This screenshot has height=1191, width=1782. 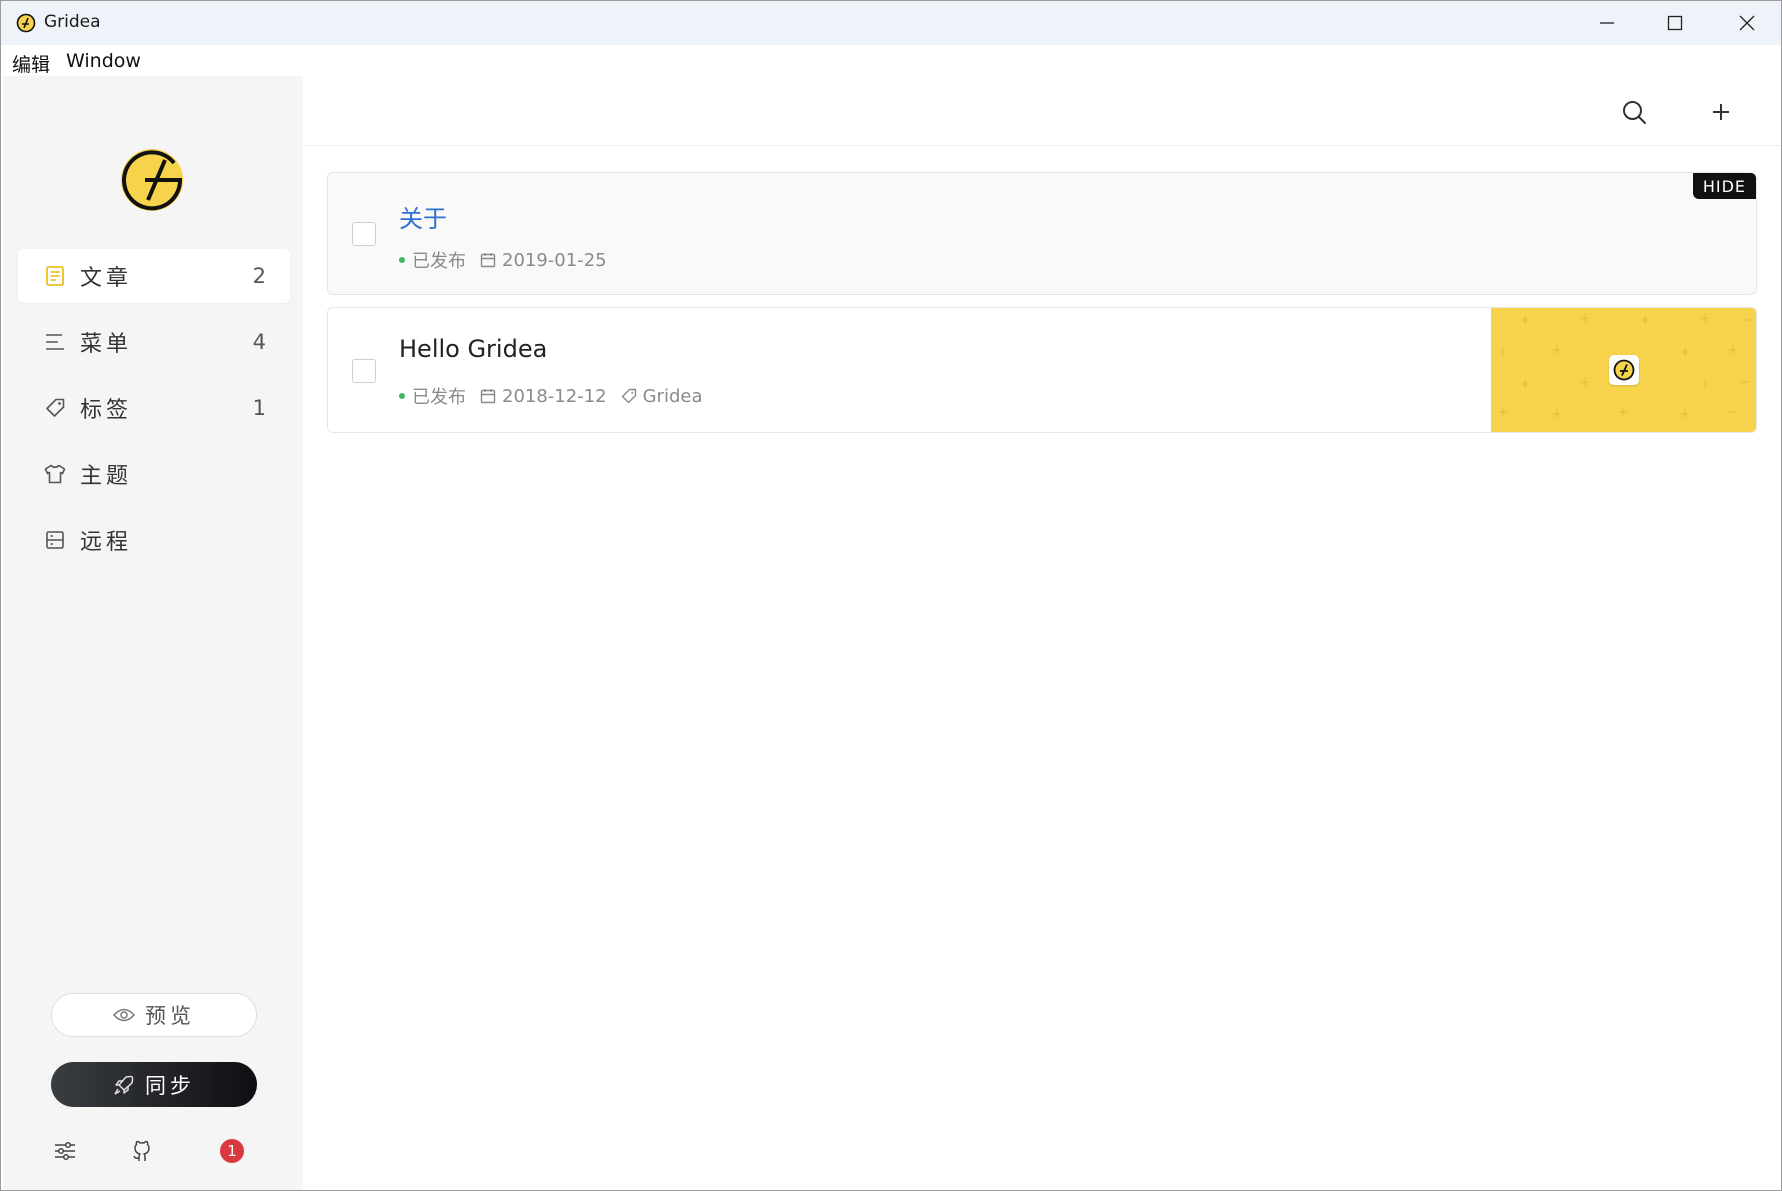 What do you see at coordinates (124, 1085) in the screenshot?
I see `rocket-icon` at bounding box center [124, 1085].